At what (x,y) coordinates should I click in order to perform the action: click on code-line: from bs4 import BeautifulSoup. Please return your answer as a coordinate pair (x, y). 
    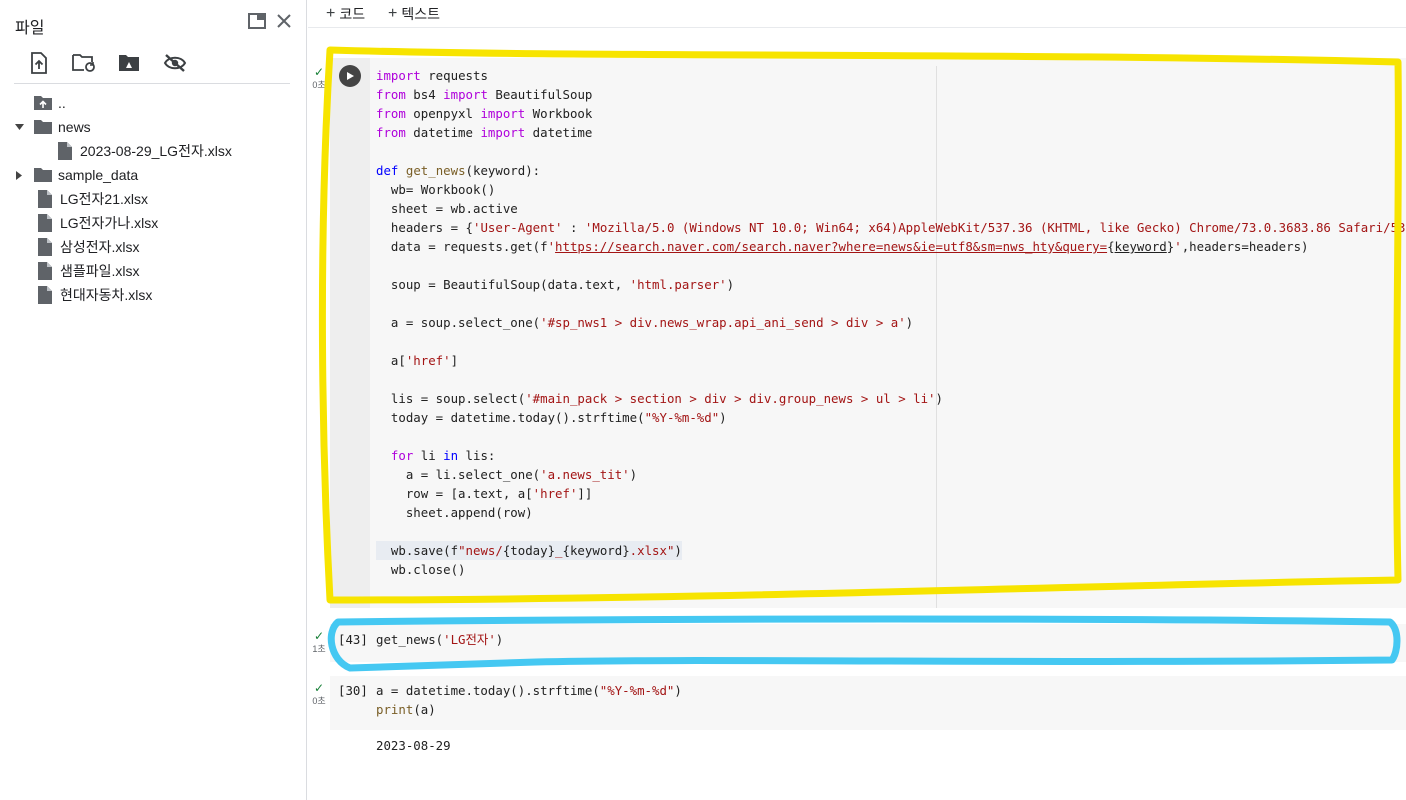
    Looking at the image, I should click on (484, 94).